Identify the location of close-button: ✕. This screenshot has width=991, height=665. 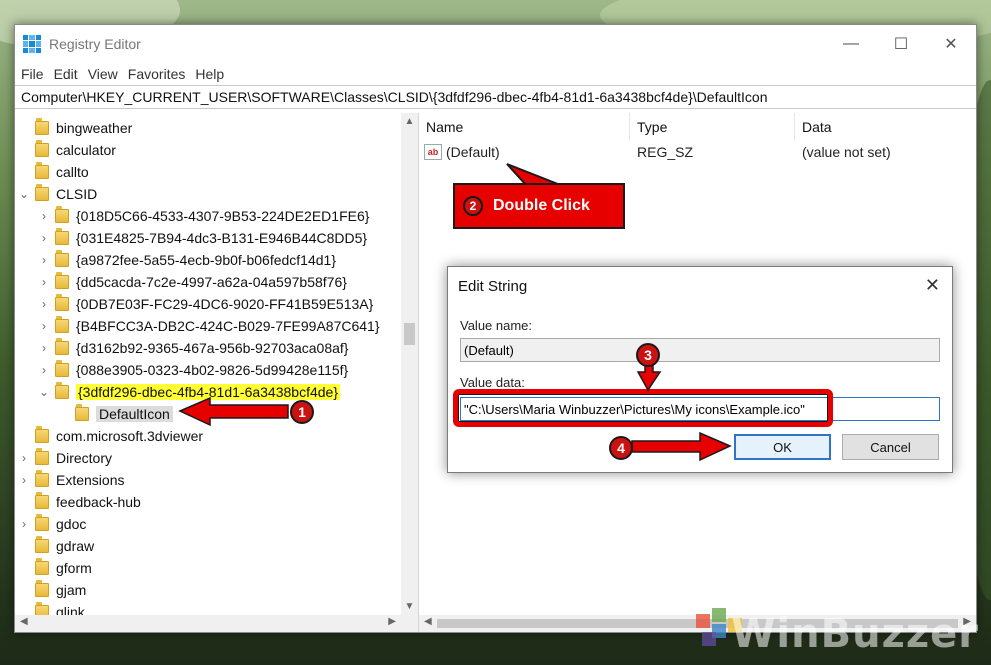
(951, 44).